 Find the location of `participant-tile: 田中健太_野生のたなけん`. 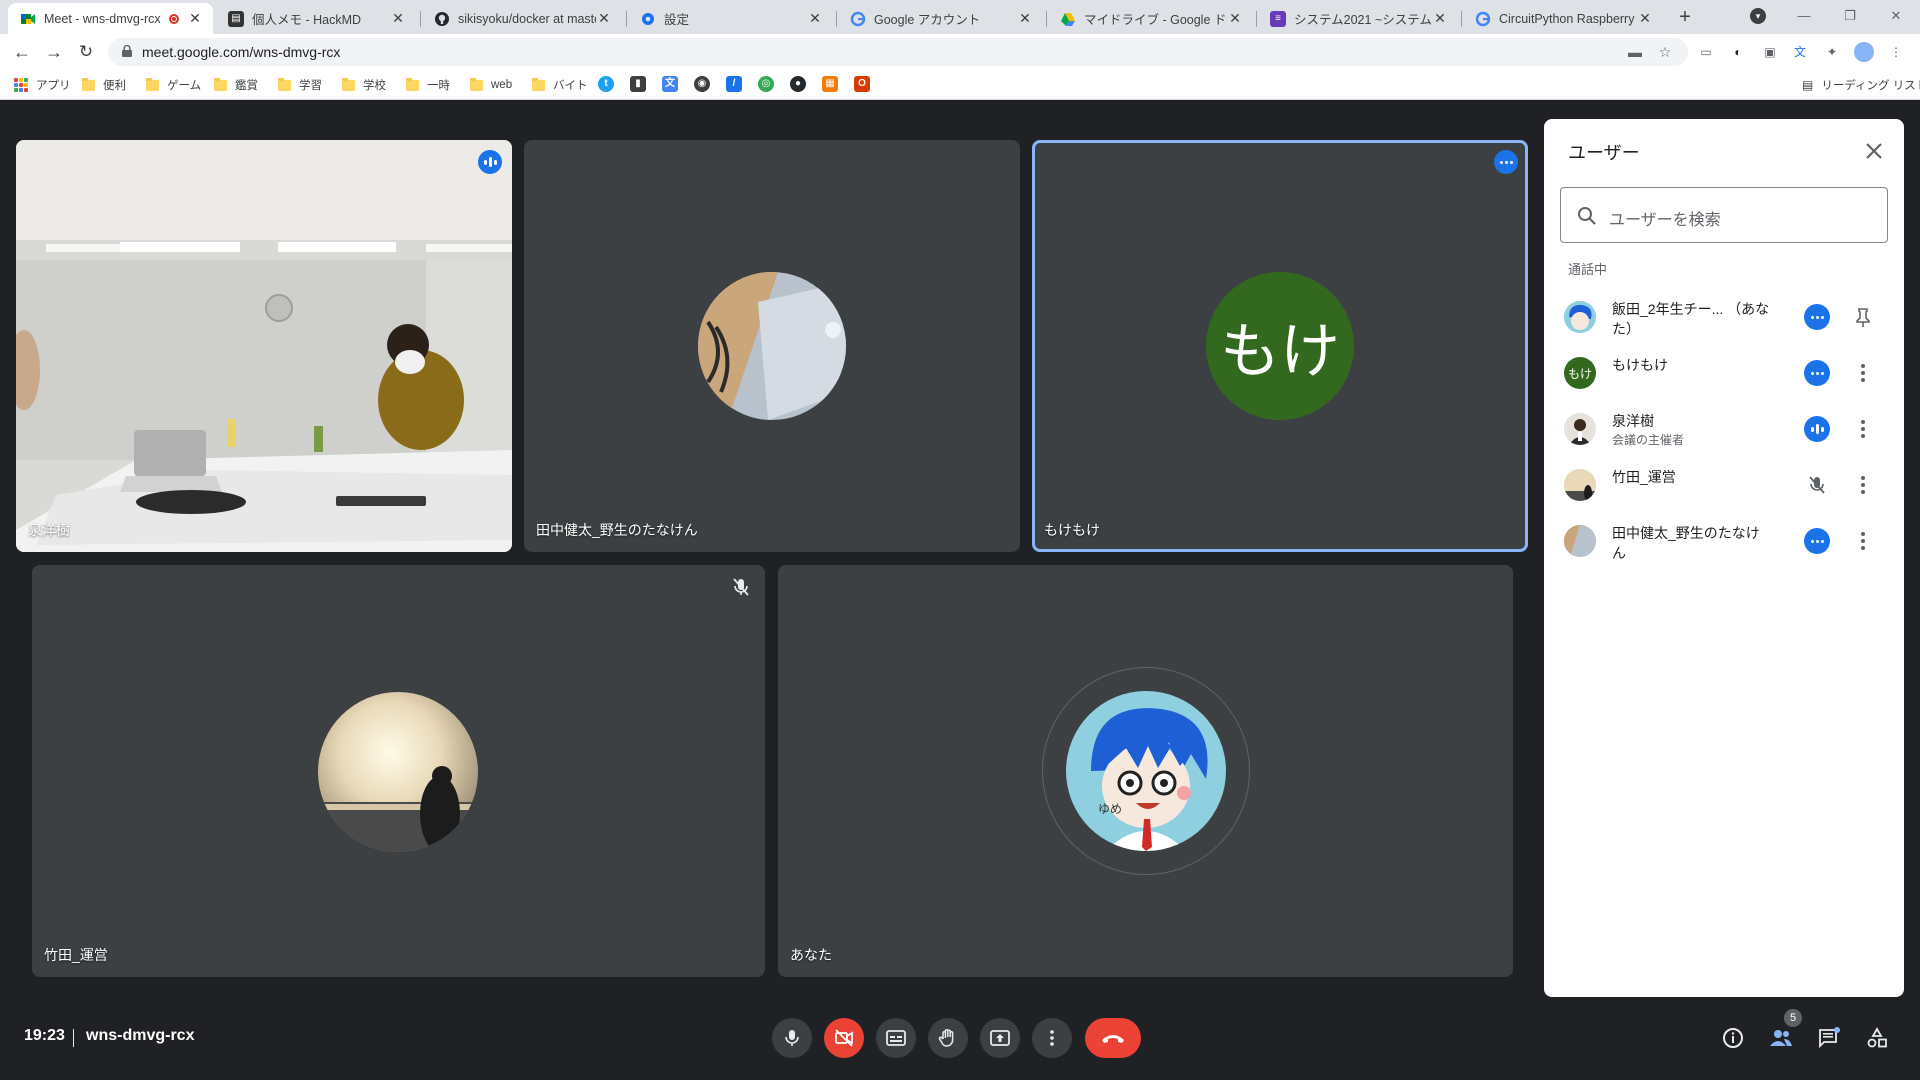

participant-tile: 田中健太_野生のたなけん is located at coordinates (772, 346).